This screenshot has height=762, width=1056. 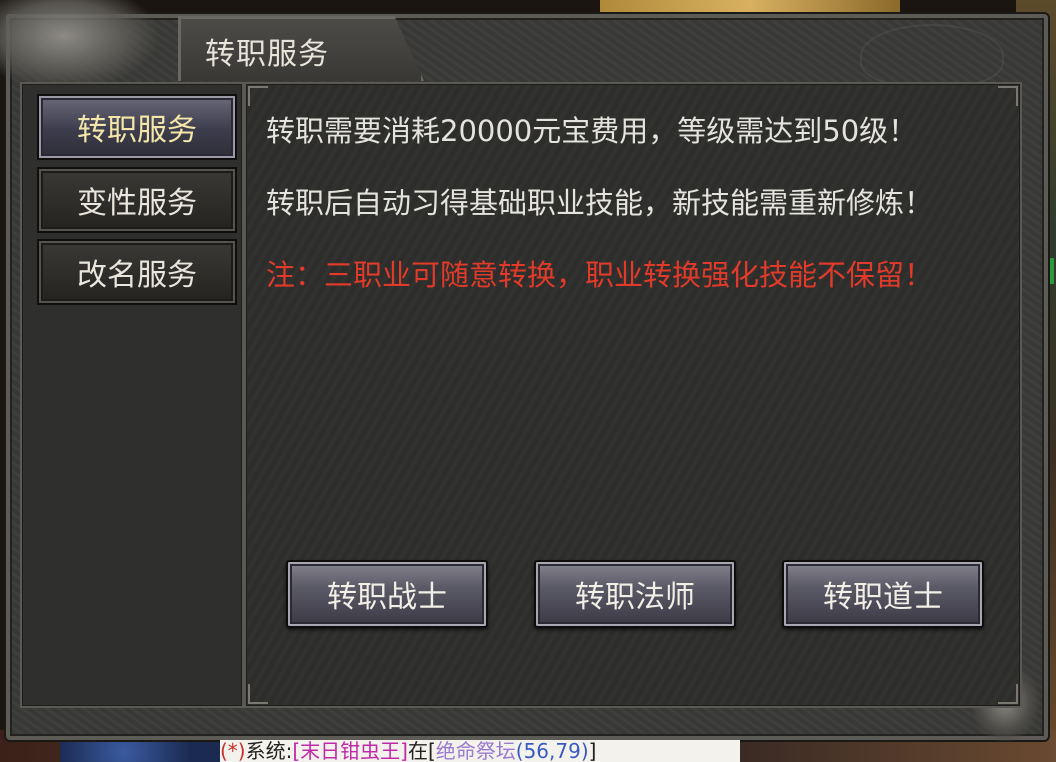 I want to click on sidebar-item-gender-change: 变性服务, so click(x=137, y=200).